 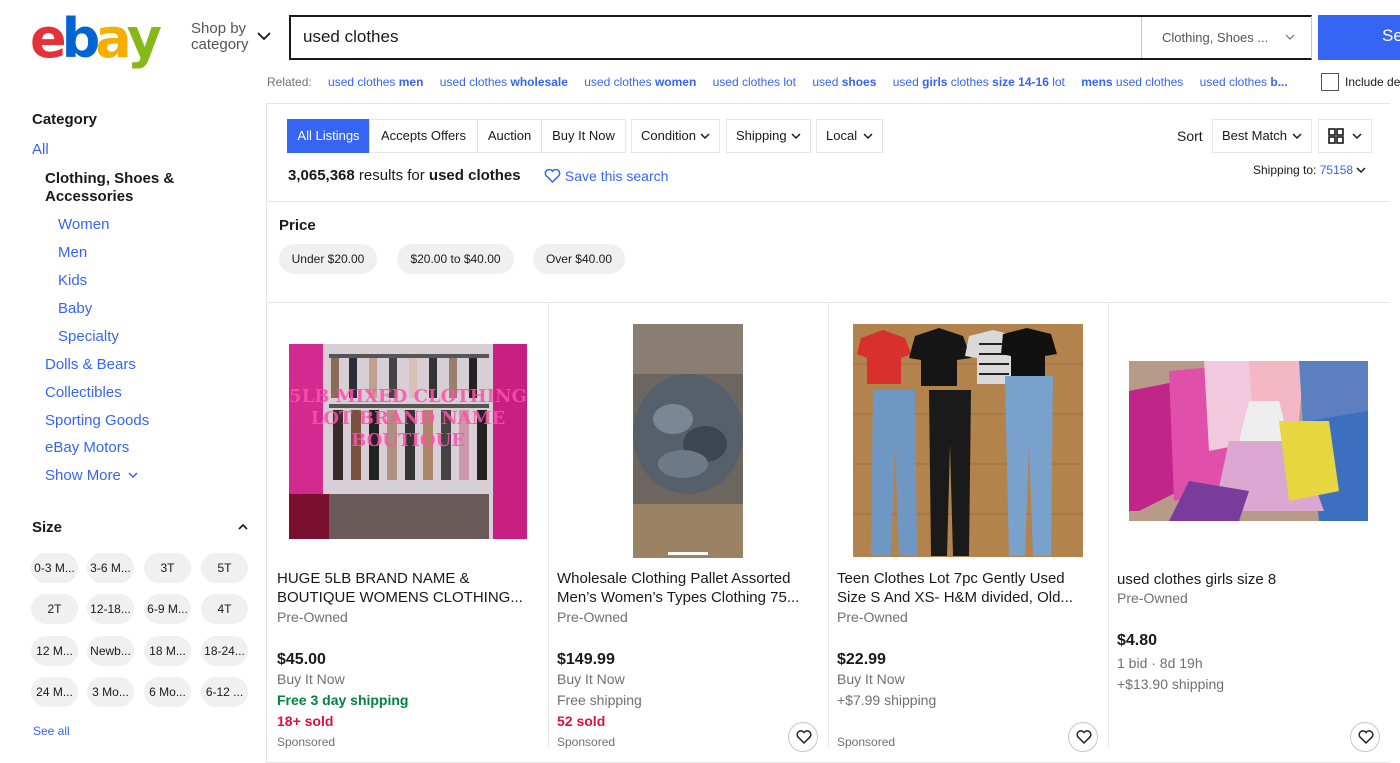 I want to click on shipping-to: Shipping to: 75158, so click(x=1309, y=170).